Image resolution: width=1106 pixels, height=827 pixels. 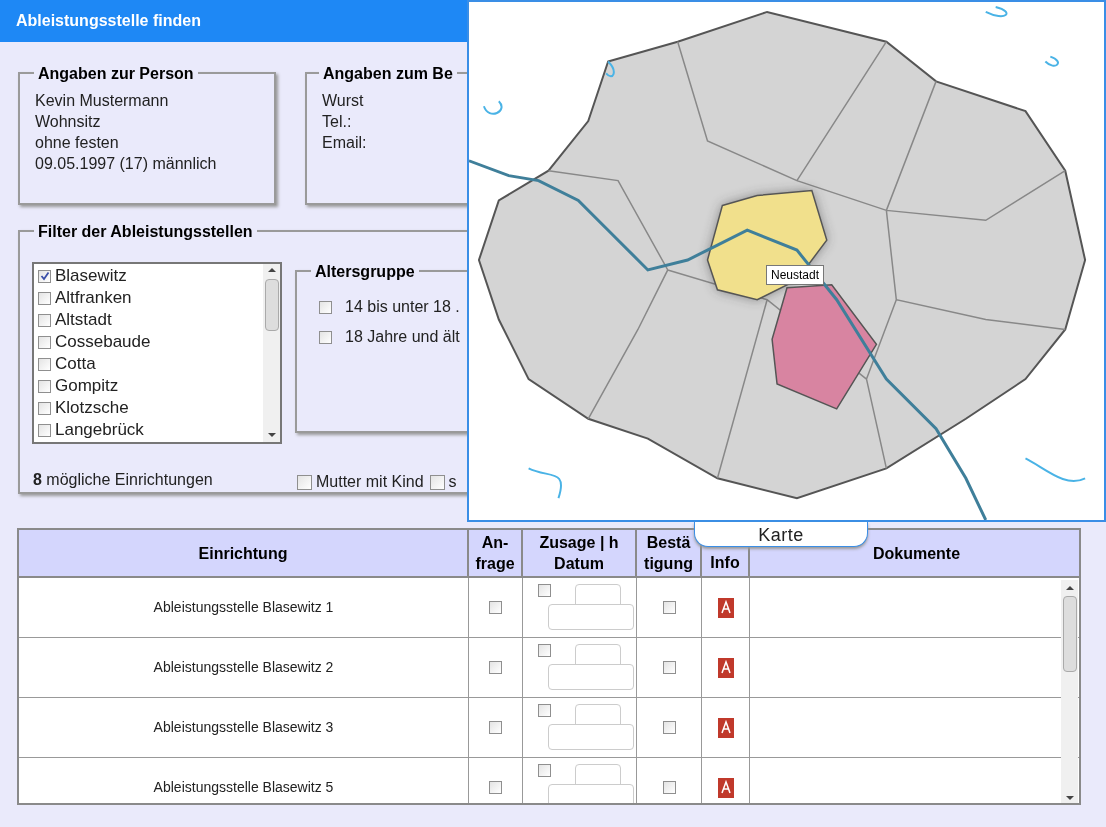 I want to click on column-header: Einrichtung, so click(x=243, y=553).